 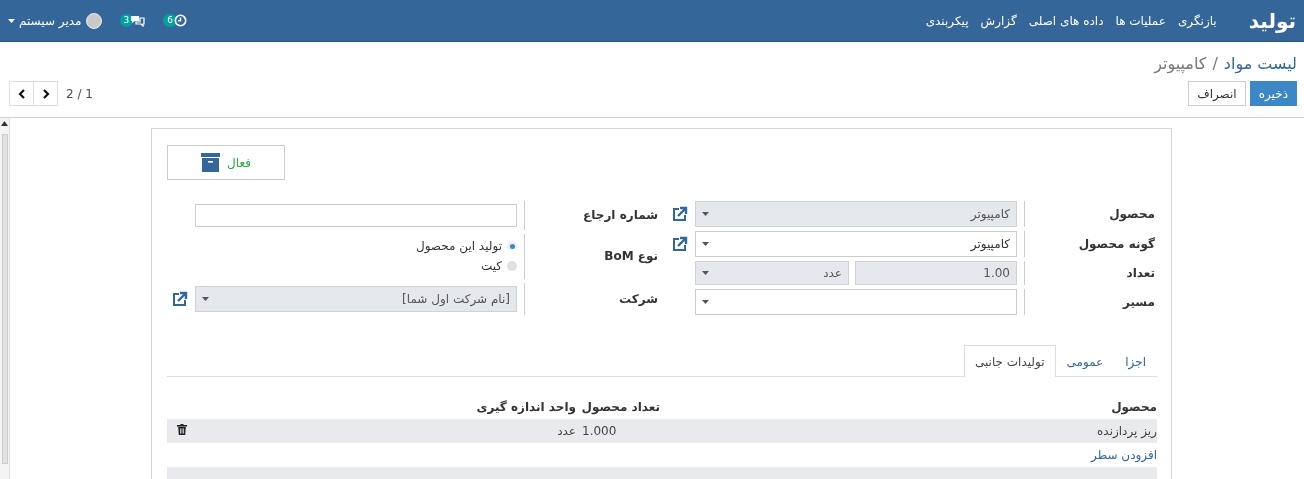 I want to click on scrollbar-thumb, so click(x=4, y=299).